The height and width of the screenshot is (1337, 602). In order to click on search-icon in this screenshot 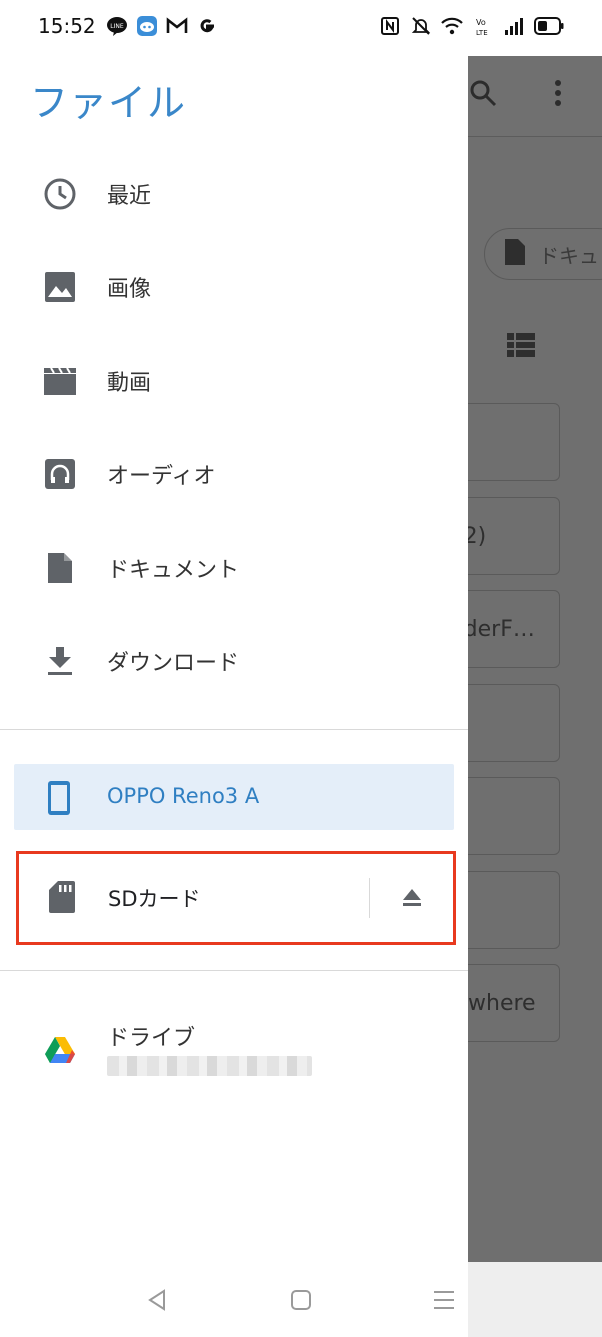, I will do `click(483, 95)`.